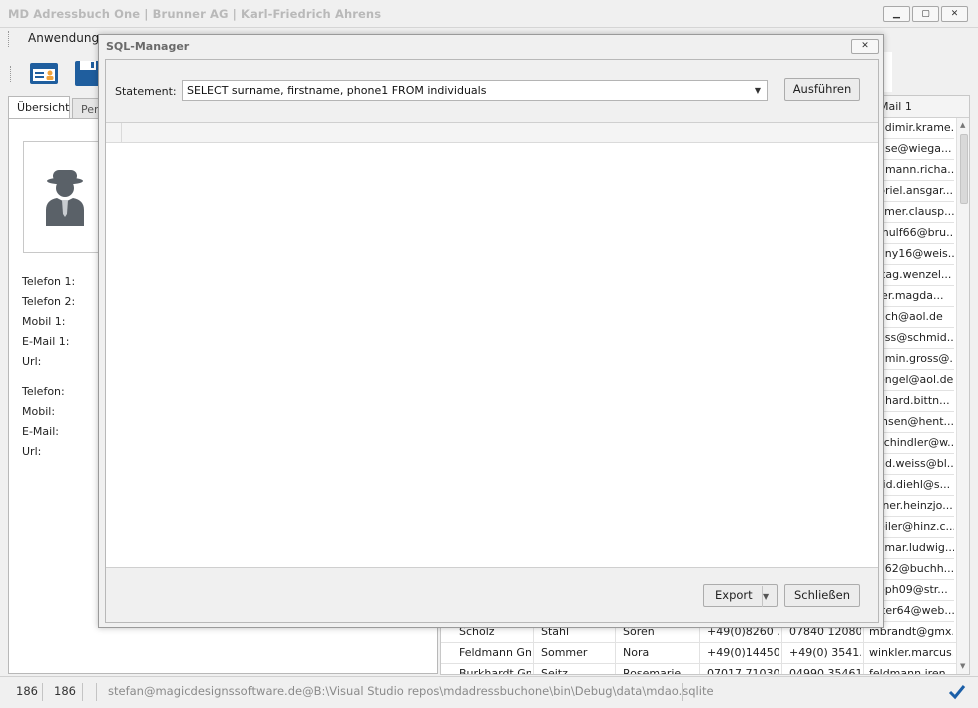 This screenshot has width=978, height=708. I want to click on minimize-button: ▁, so click(896, 14).